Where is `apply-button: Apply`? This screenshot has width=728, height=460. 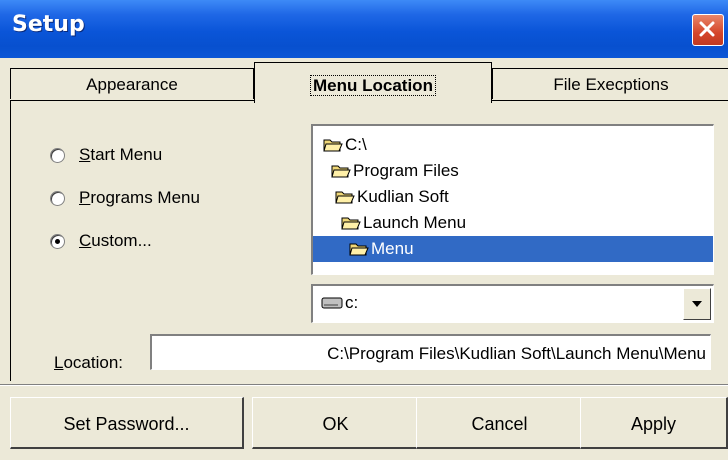 apply-button: Apply is located at coordinates (654, 423).